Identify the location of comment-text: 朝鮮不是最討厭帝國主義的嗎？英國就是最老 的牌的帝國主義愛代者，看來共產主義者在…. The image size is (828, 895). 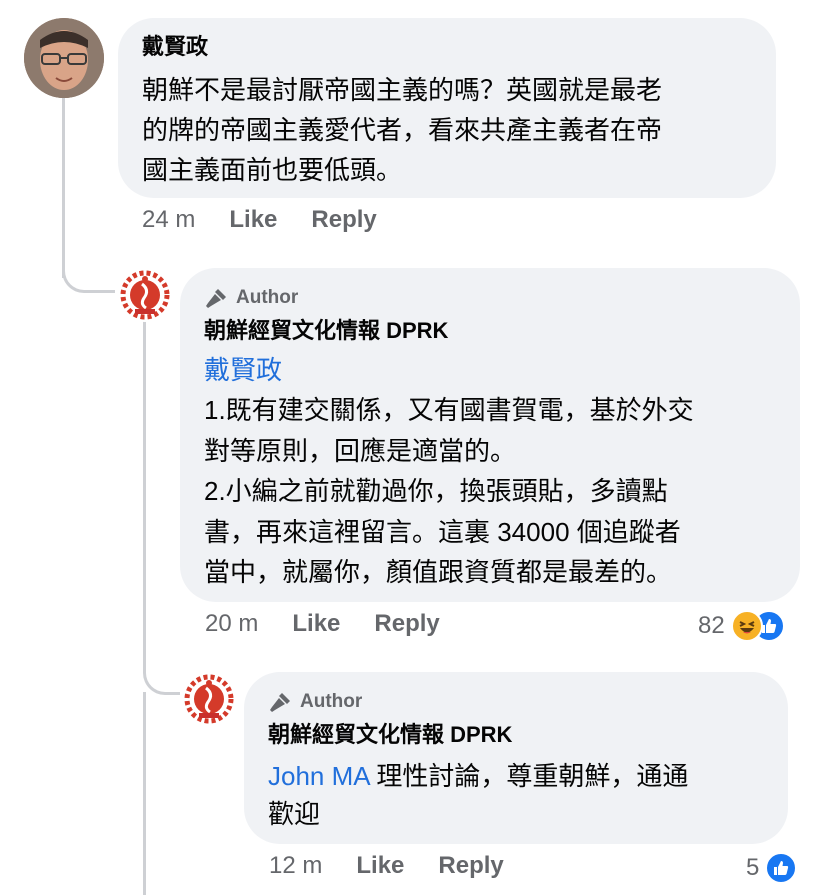
(402, 130).